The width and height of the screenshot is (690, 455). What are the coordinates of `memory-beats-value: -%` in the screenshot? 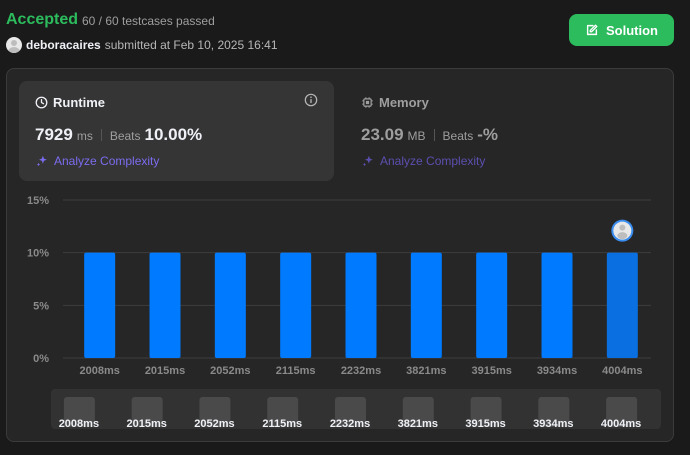 It's located at (488, 134).